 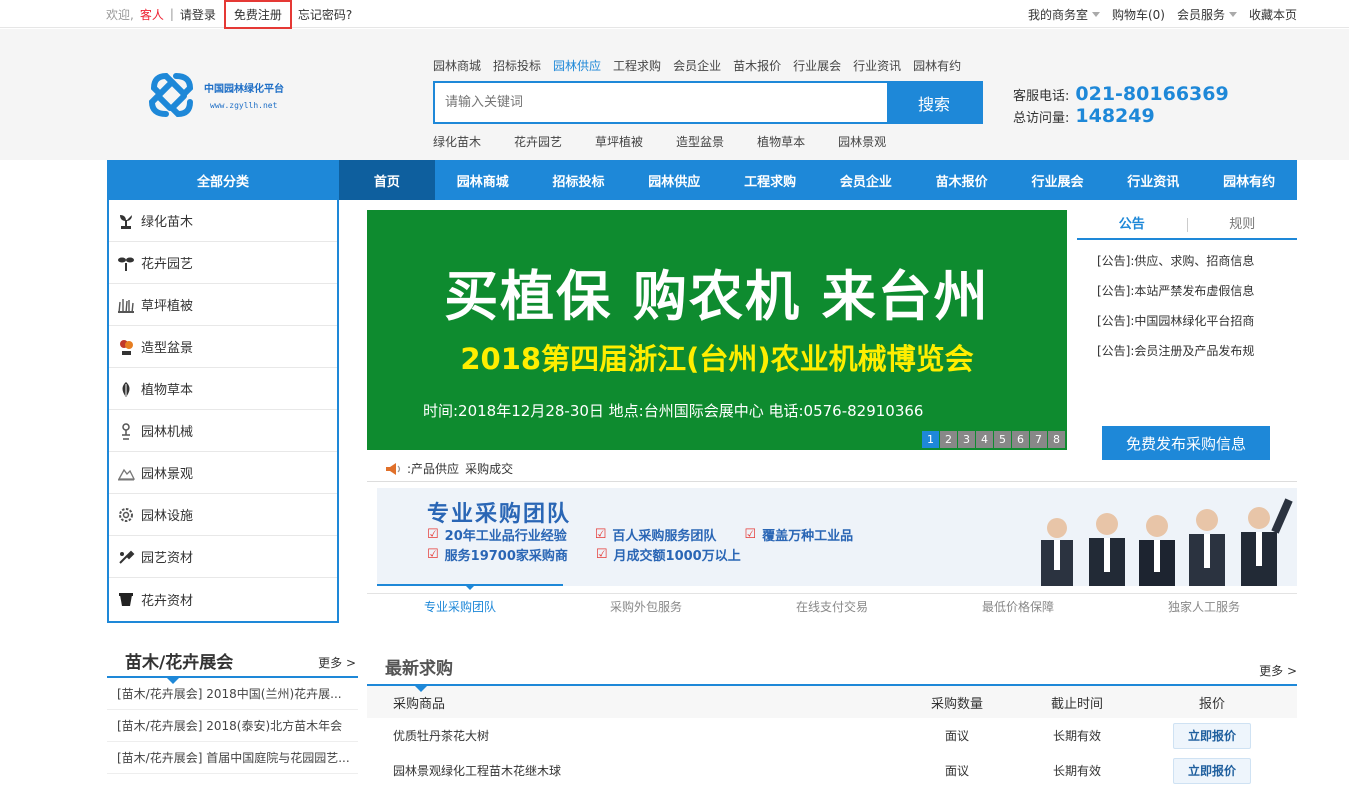 I want to click on hot-keywords: 绿化苗木 花卉园艺 草坪植被 造型盆景 植物草本 园林景观, so click(x=676, y=141).